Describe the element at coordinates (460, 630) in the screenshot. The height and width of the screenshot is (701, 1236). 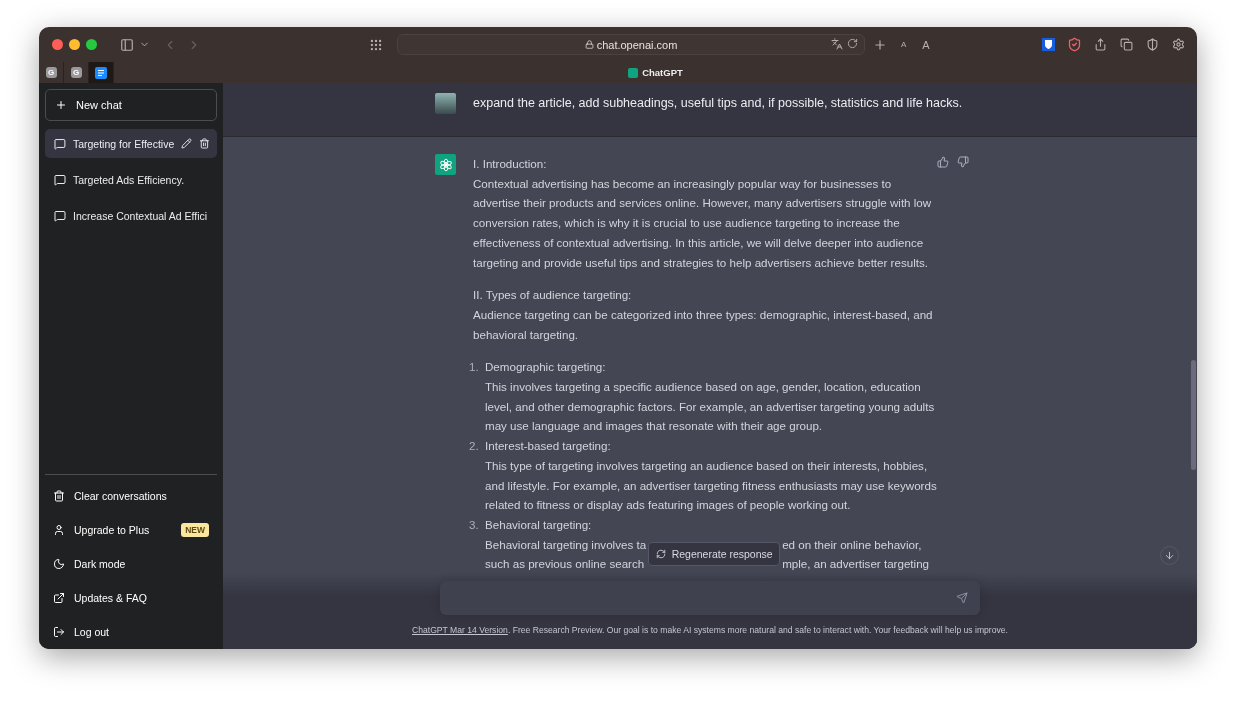
I see `version-link: ChatGPT Mar 14 Version` at that location.